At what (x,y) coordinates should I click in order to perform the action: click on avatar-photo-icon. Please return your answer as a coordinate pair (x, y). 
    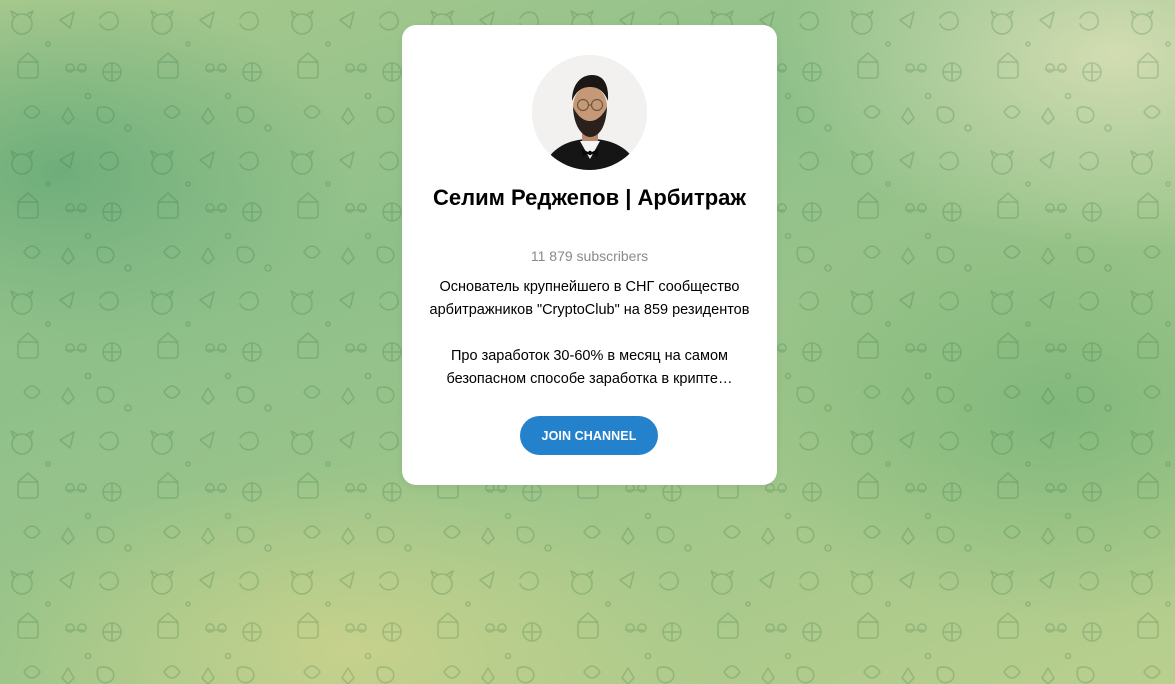
    Looking at the image, I should click on (589, 112).